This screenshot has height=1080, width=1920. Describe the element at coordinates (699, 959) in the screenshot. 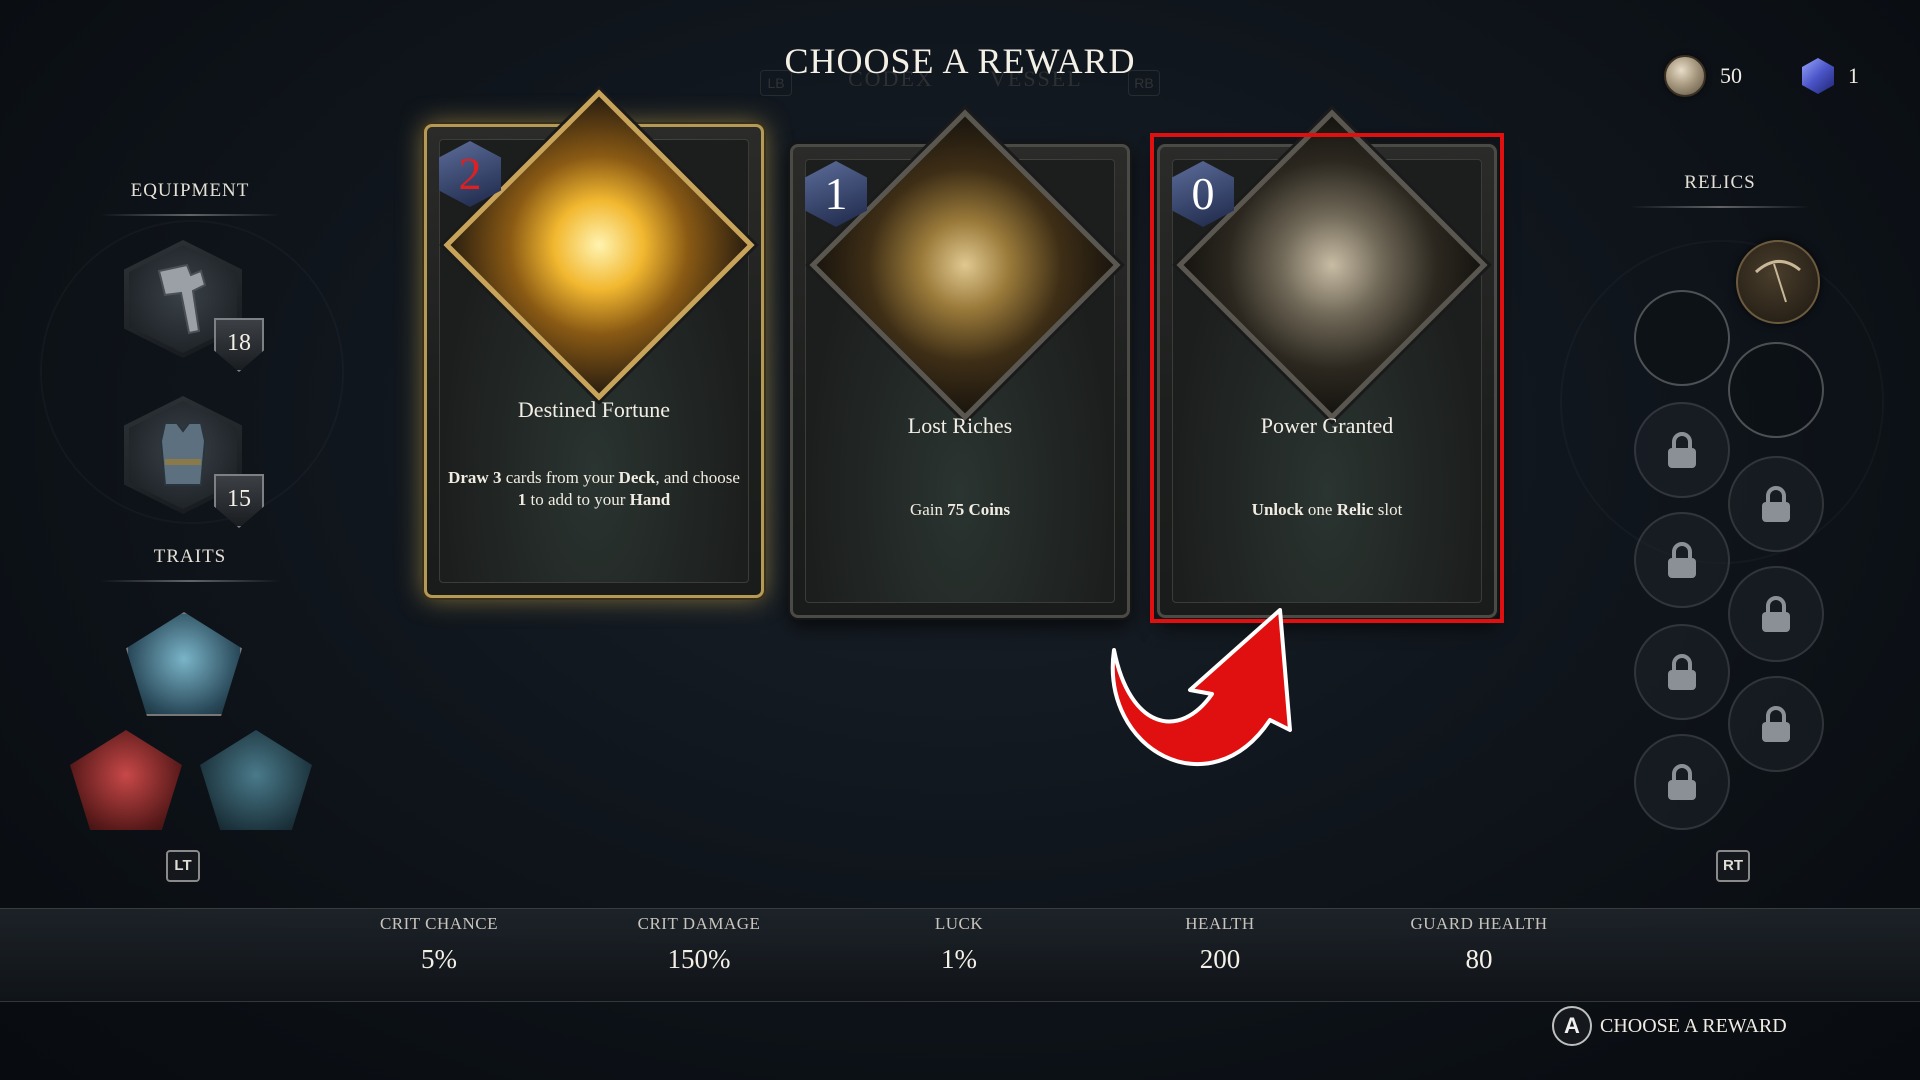

I see `stat-value: 150%` at that location.